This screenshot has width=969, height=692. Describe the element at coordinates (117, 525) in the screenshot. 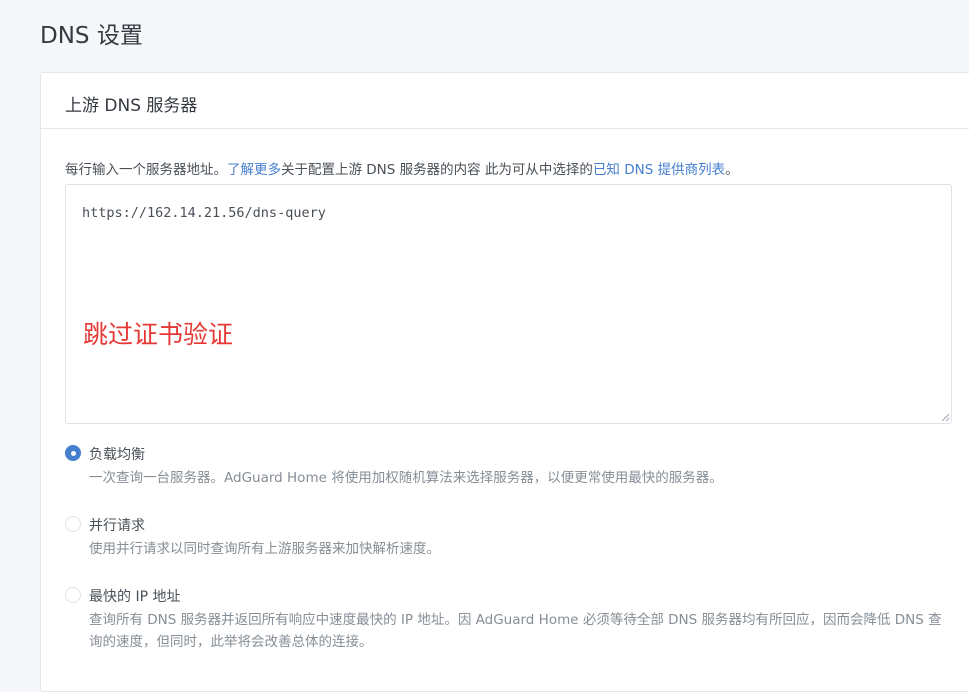

I see `mode-label: 并行请求` at that location.